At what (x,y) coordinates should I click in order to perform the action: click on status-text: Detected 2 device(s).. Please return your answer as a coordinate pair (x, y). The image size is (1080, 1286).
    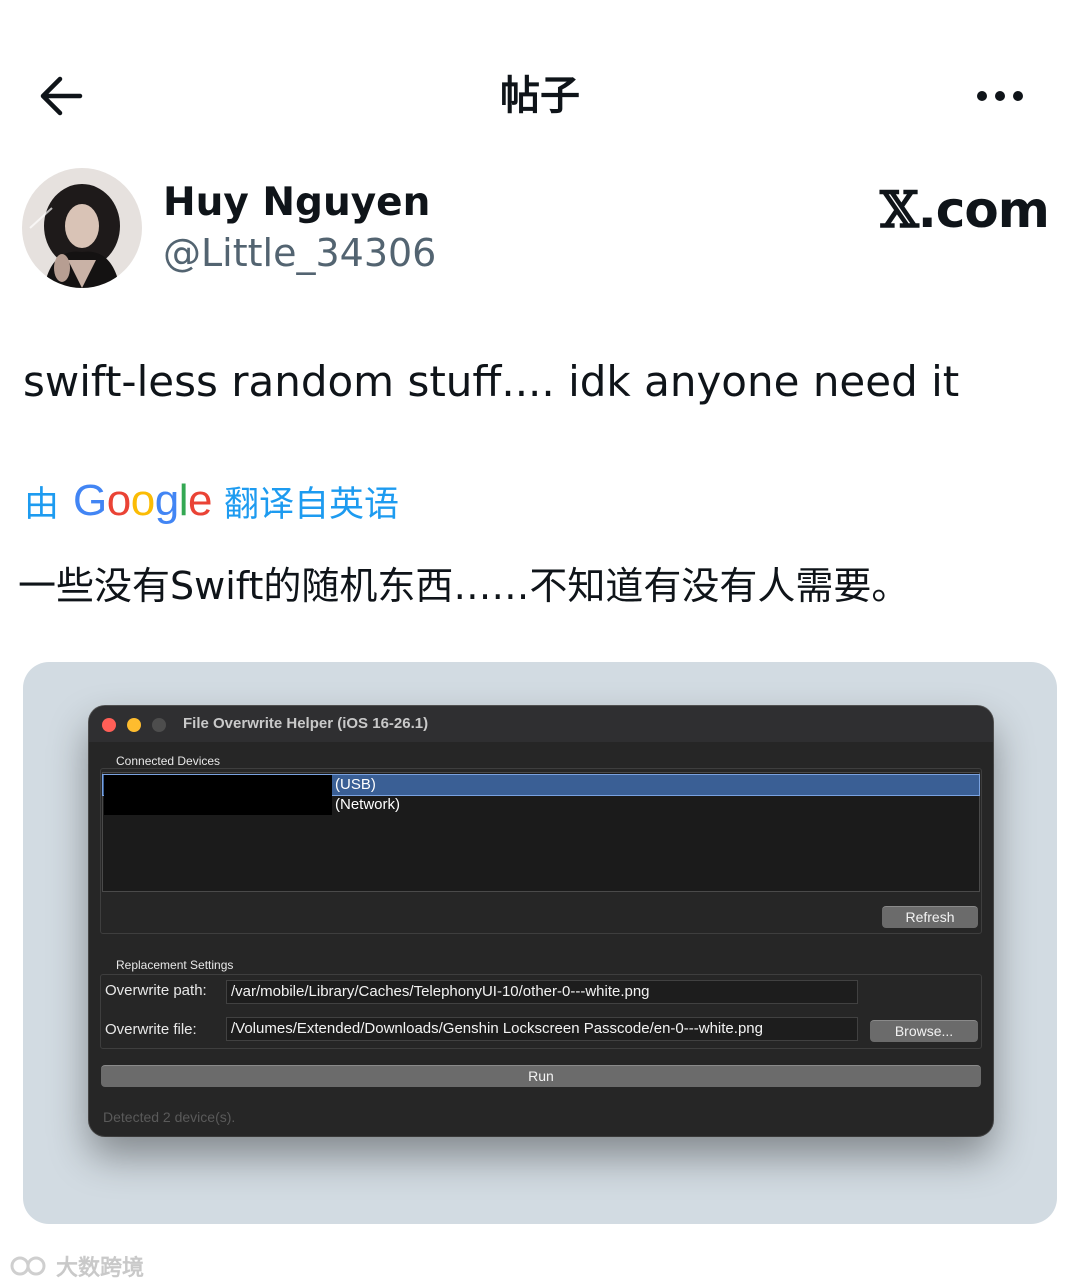
    Looking at the image, I should click on (169, 1117).